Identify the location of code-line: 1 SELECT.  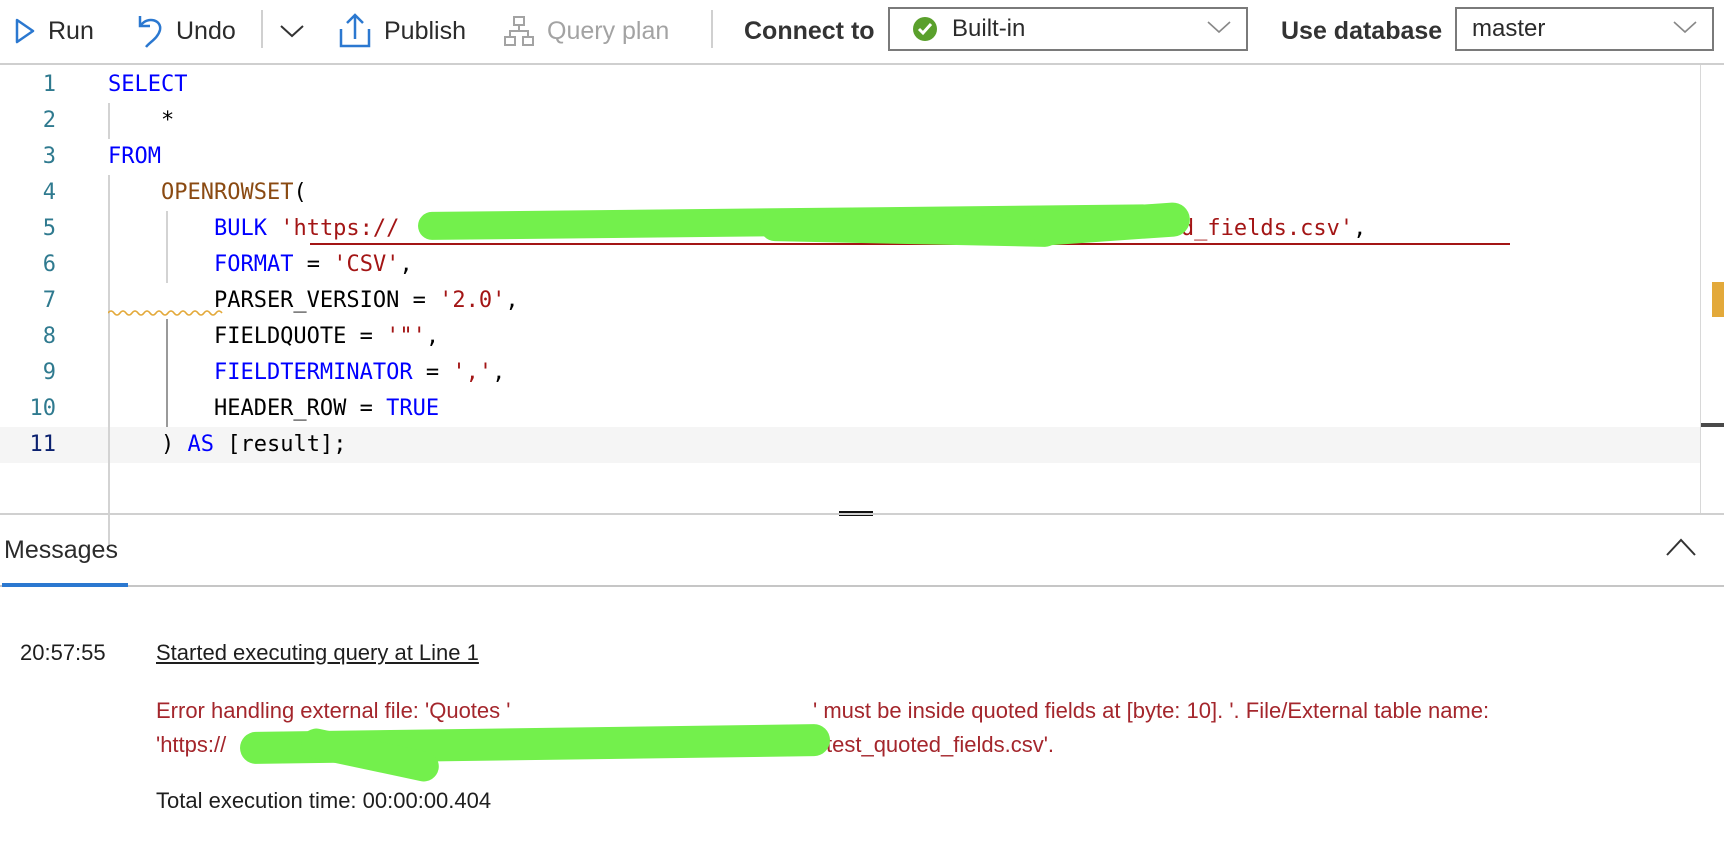
(850, 85).